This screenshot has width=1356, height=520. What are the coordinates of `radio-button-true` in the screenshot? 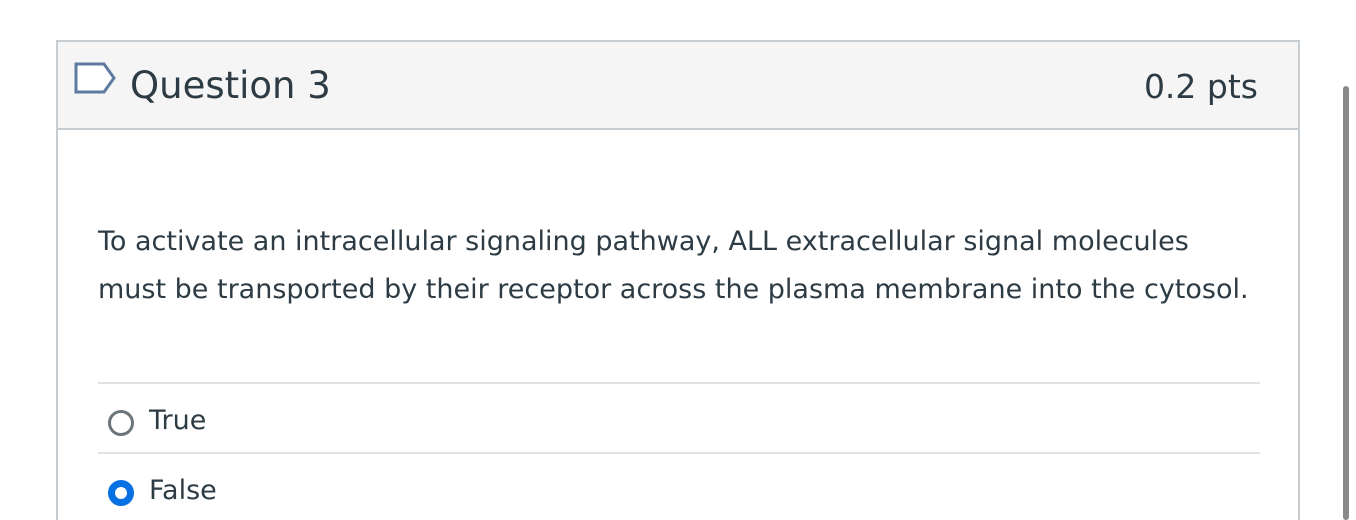 It's located at (121, 423).